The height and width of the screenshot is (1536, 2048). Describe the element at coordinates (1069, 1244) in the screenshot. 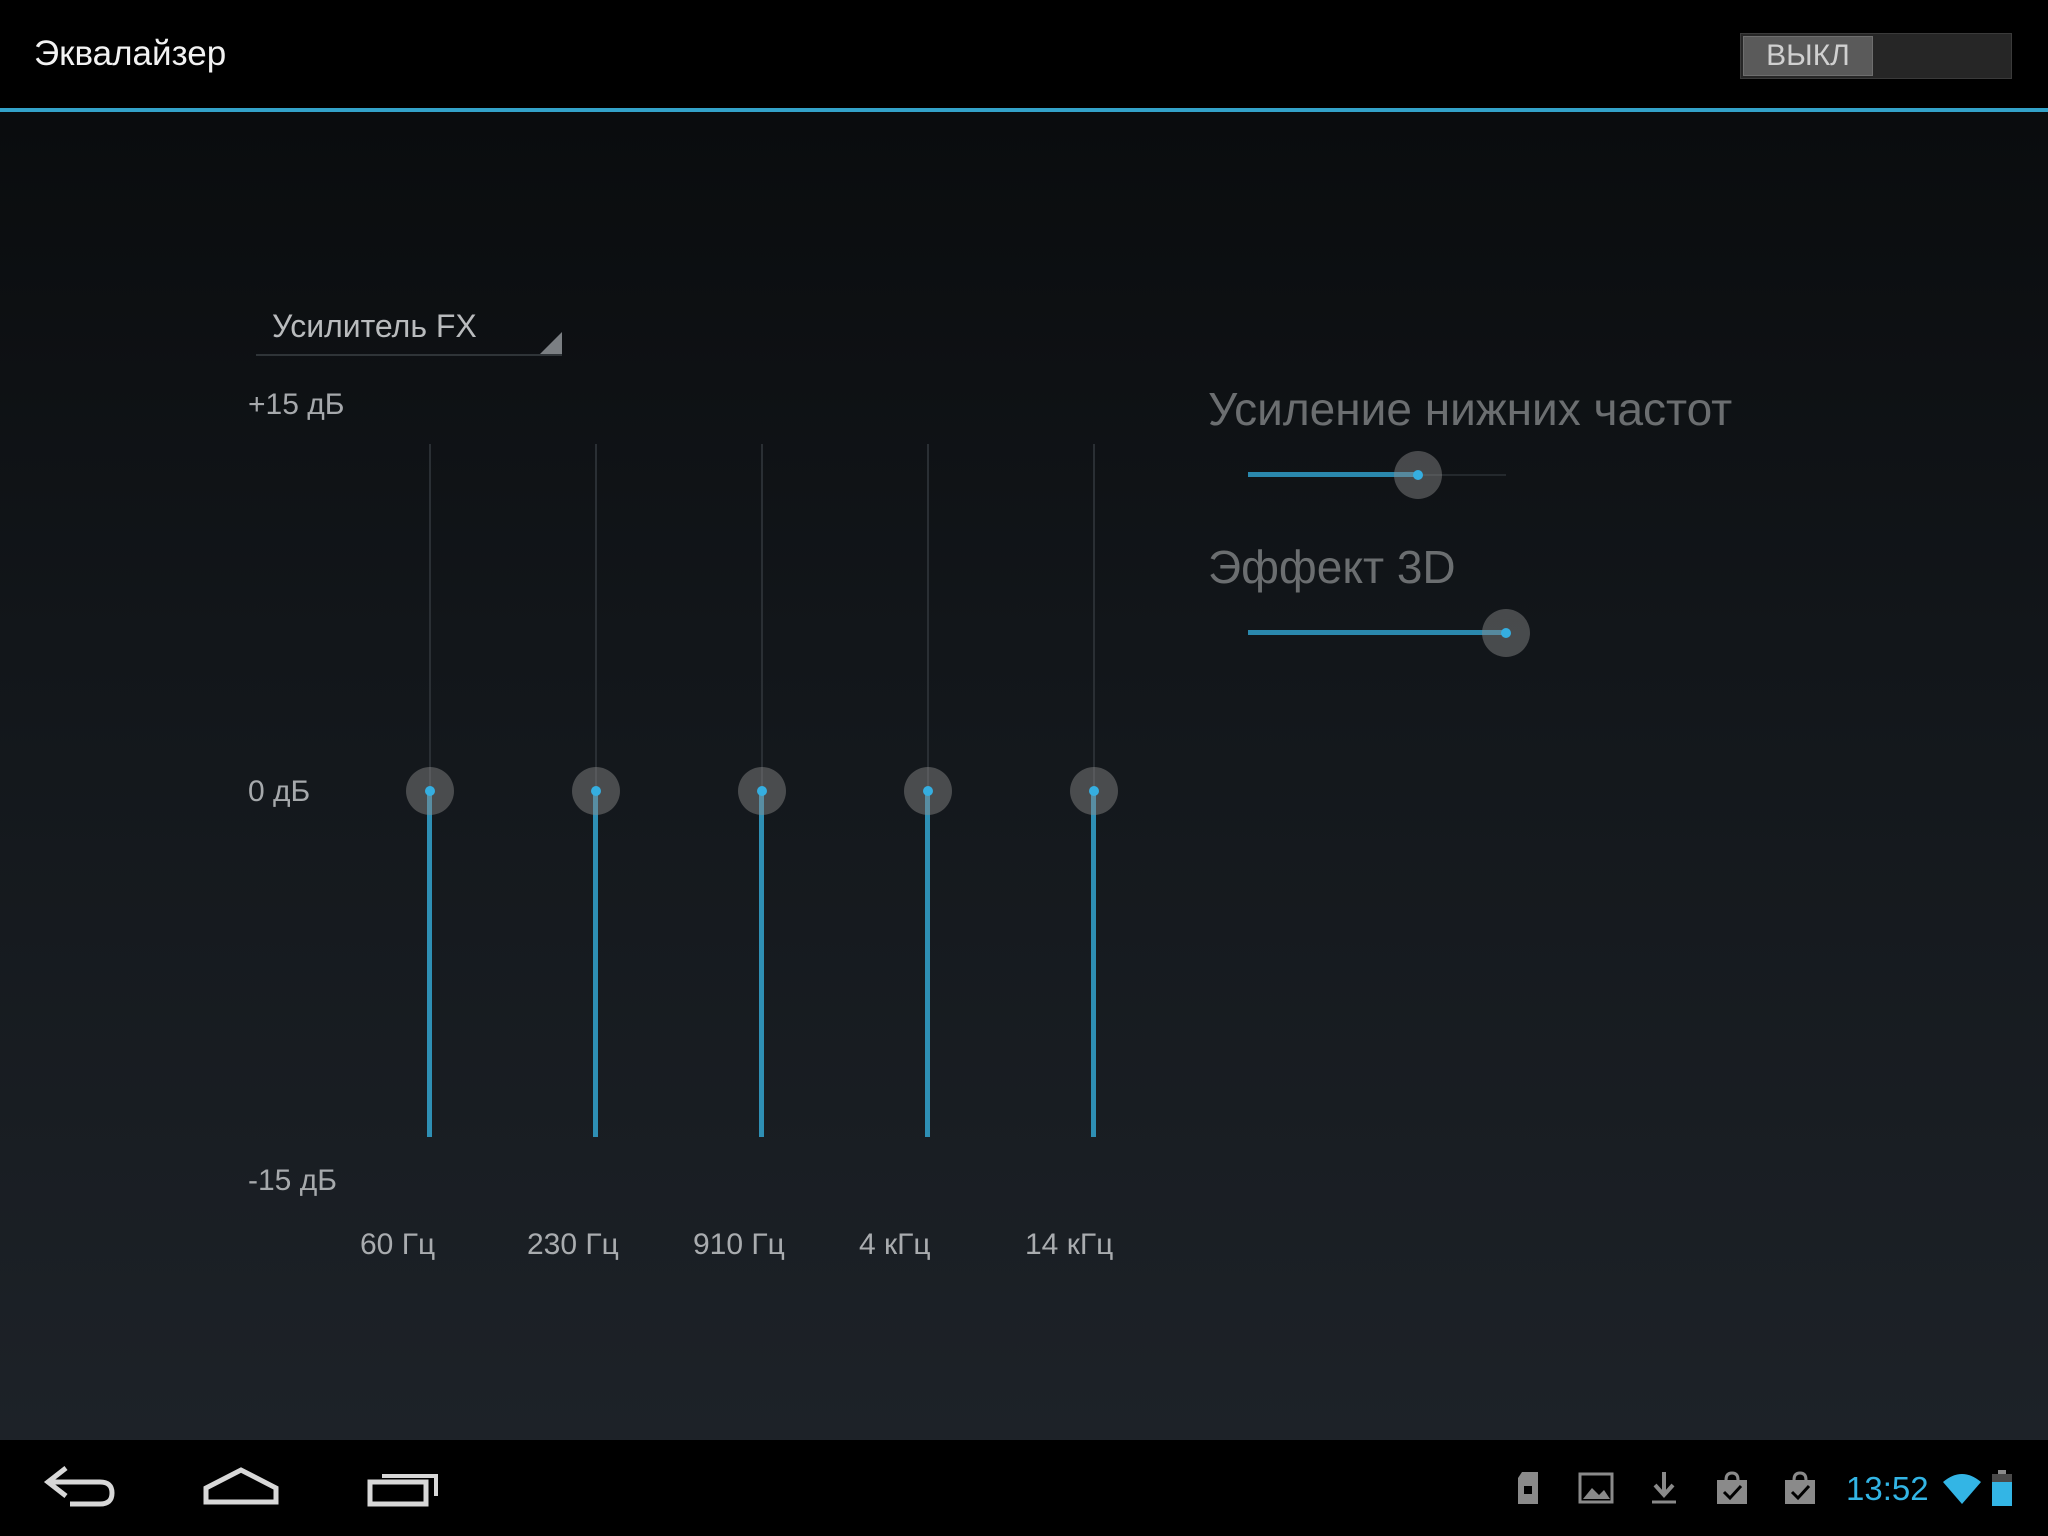

I see `eq-band-frequency-label: 14 кГц` at that location.